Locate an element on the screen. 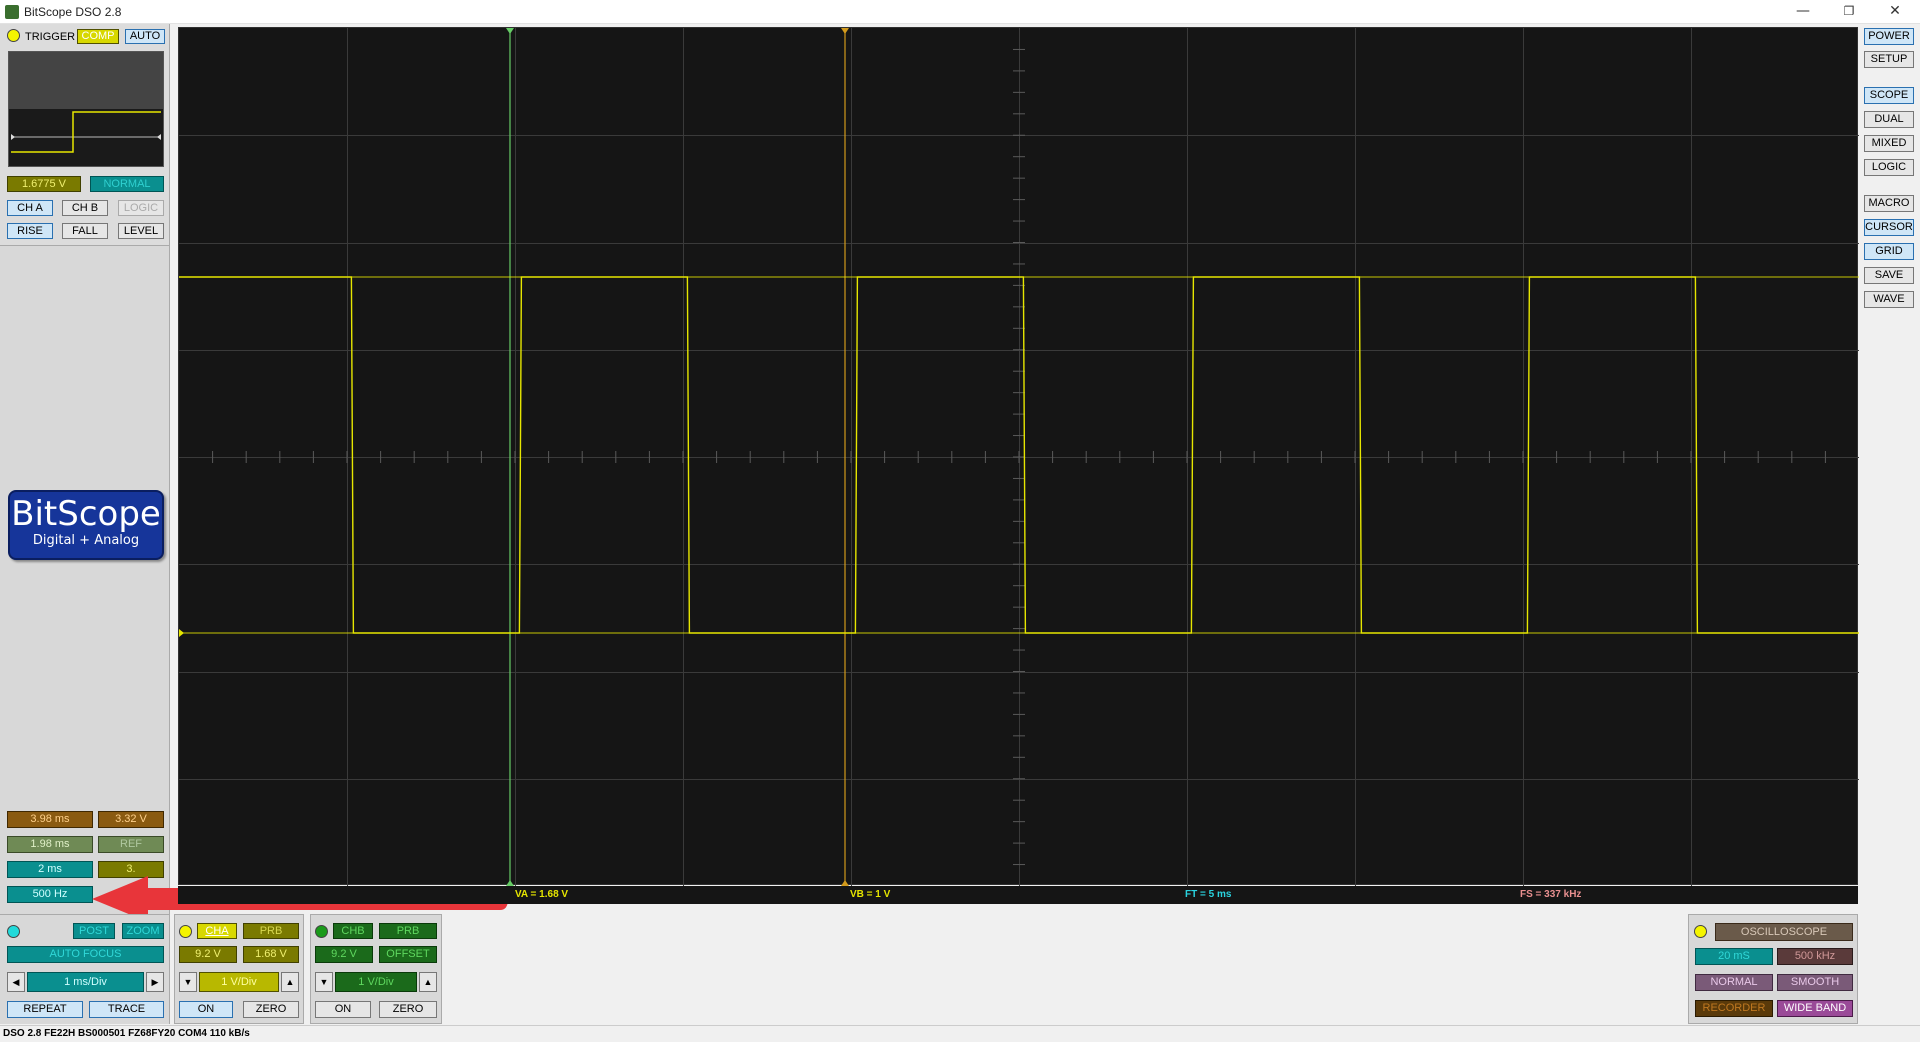 The width and height of the screenshot is (1920, 1042). channel-a-led is located at coordinates (185, 931).